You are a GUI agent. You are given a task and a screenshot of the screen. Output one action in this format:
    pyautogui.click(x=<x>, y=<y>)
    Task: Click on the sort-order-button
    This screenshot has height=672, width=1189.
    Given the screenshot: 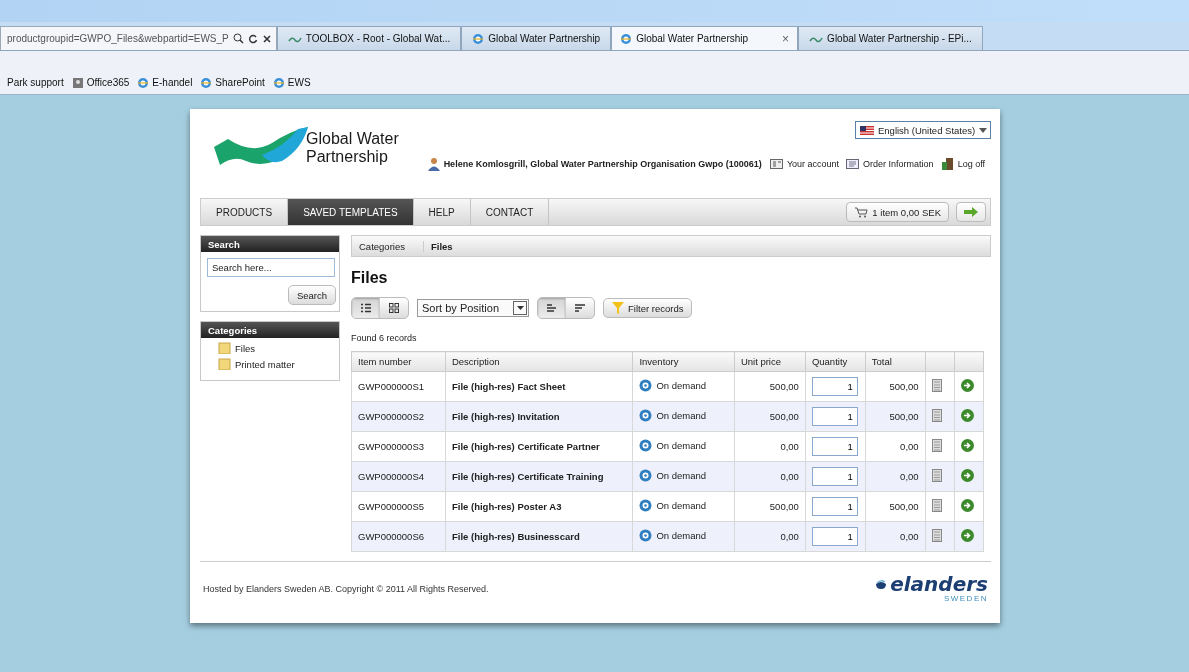 What is the action you would take?
    pyautogui.click(x=552, y=308)
    